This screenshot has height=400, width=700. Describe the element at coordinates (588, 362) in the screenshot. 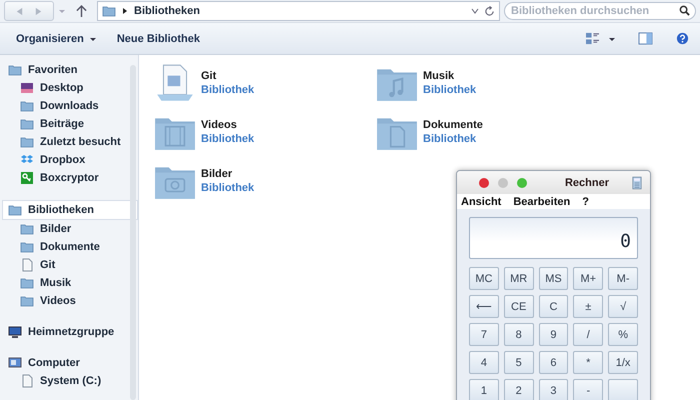

I see `calculator-key: *` at that location.